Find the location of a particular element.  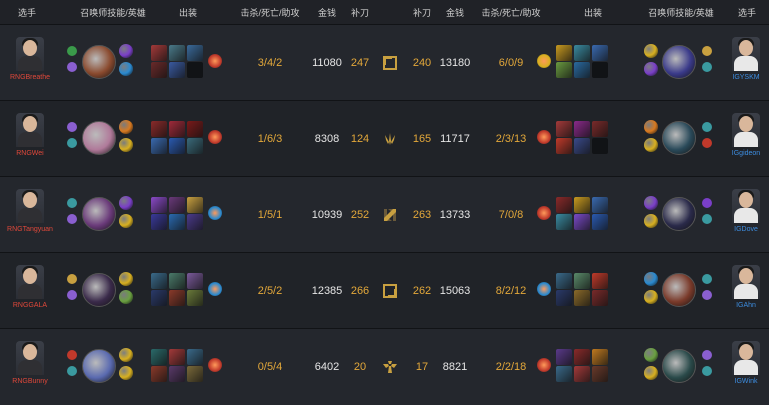

right-player: IGYSKM is located at coordinates (742, 59).